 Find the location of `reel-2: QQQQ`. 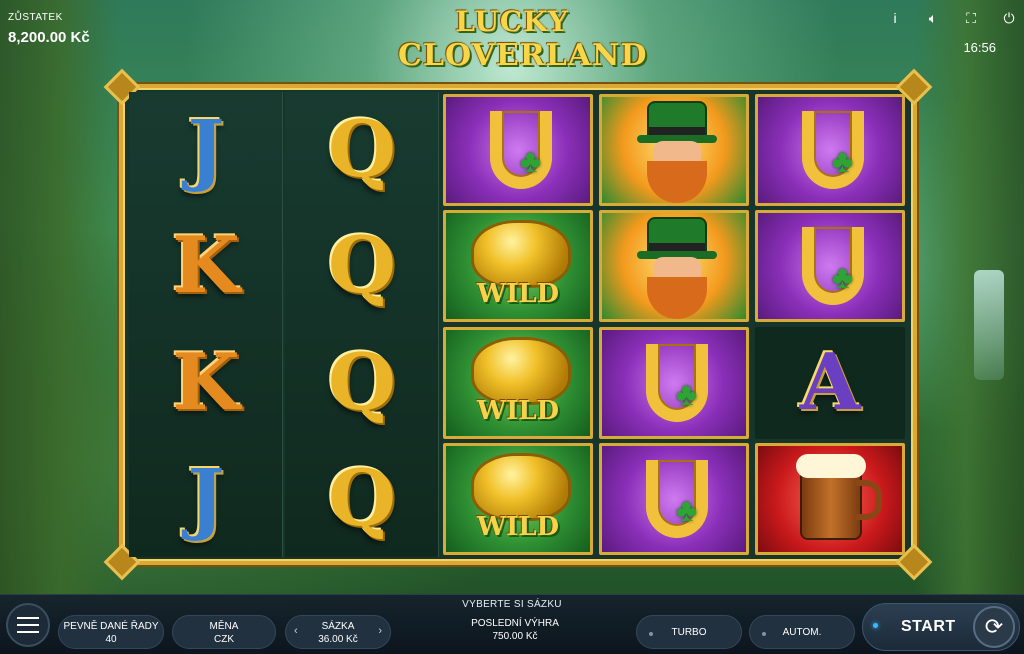

reel-2: QQQQ is located at coordinates (362, 324).